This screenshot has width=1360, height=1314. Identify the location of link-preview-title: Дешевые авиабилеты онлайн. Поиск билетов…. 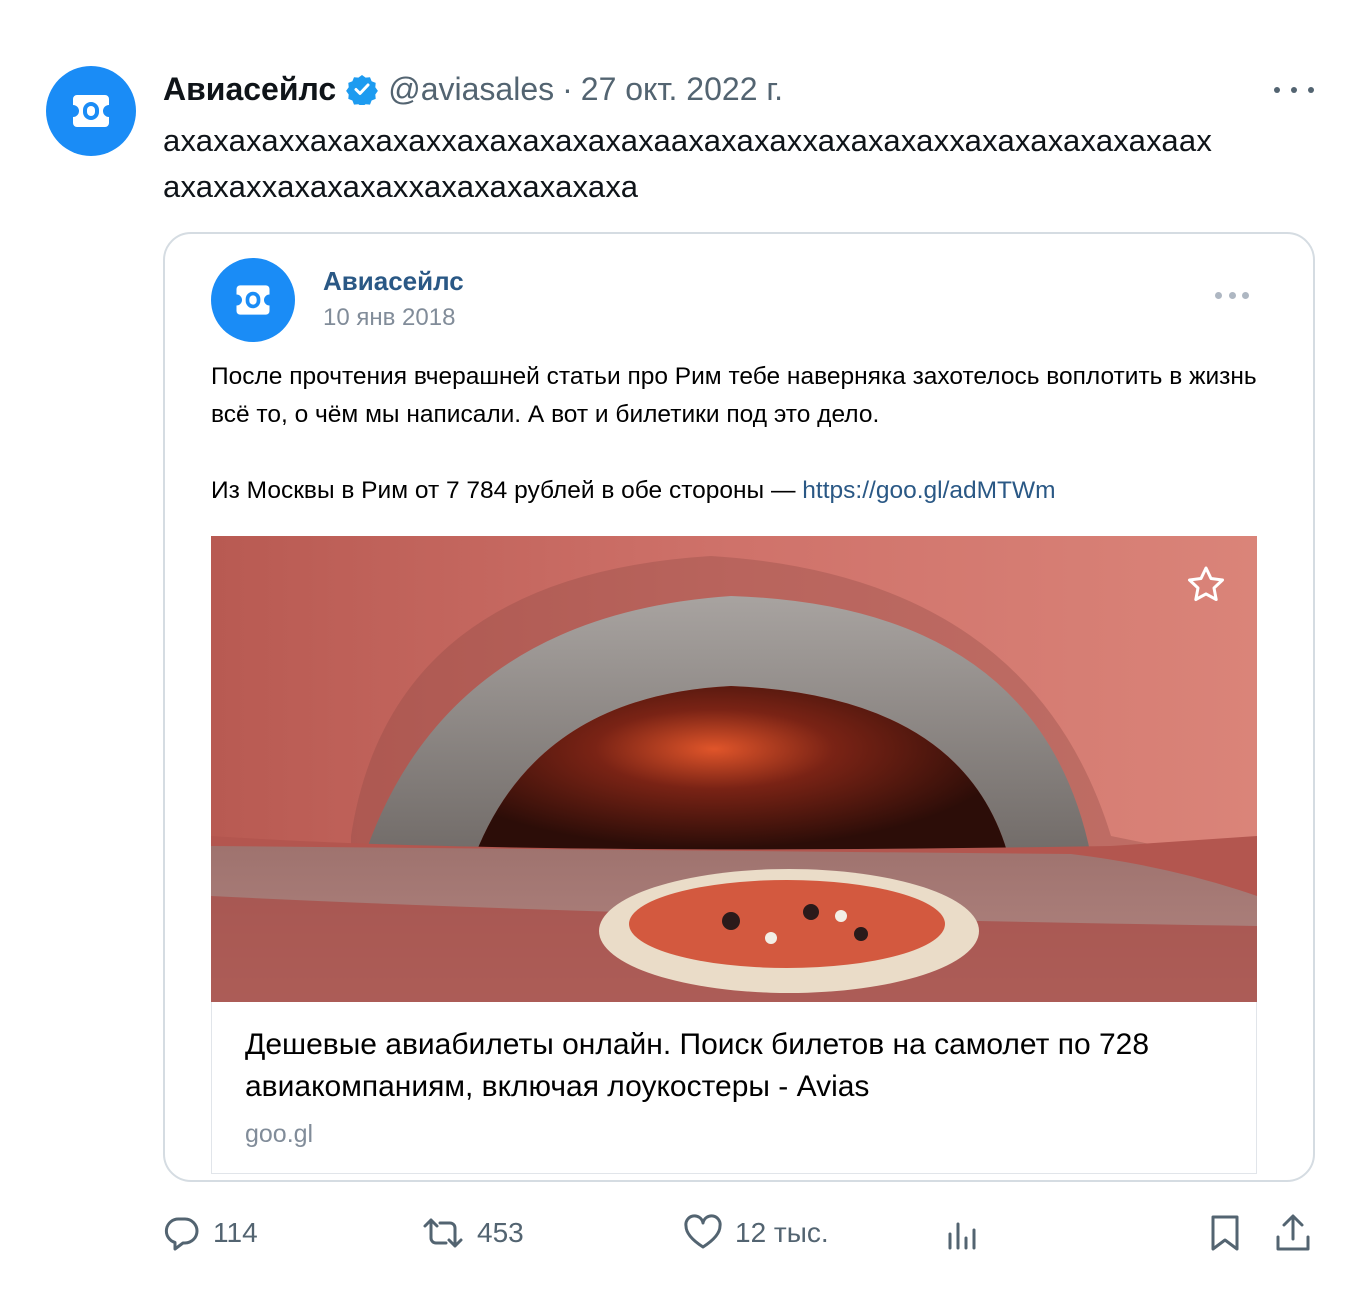
(697, 1065).